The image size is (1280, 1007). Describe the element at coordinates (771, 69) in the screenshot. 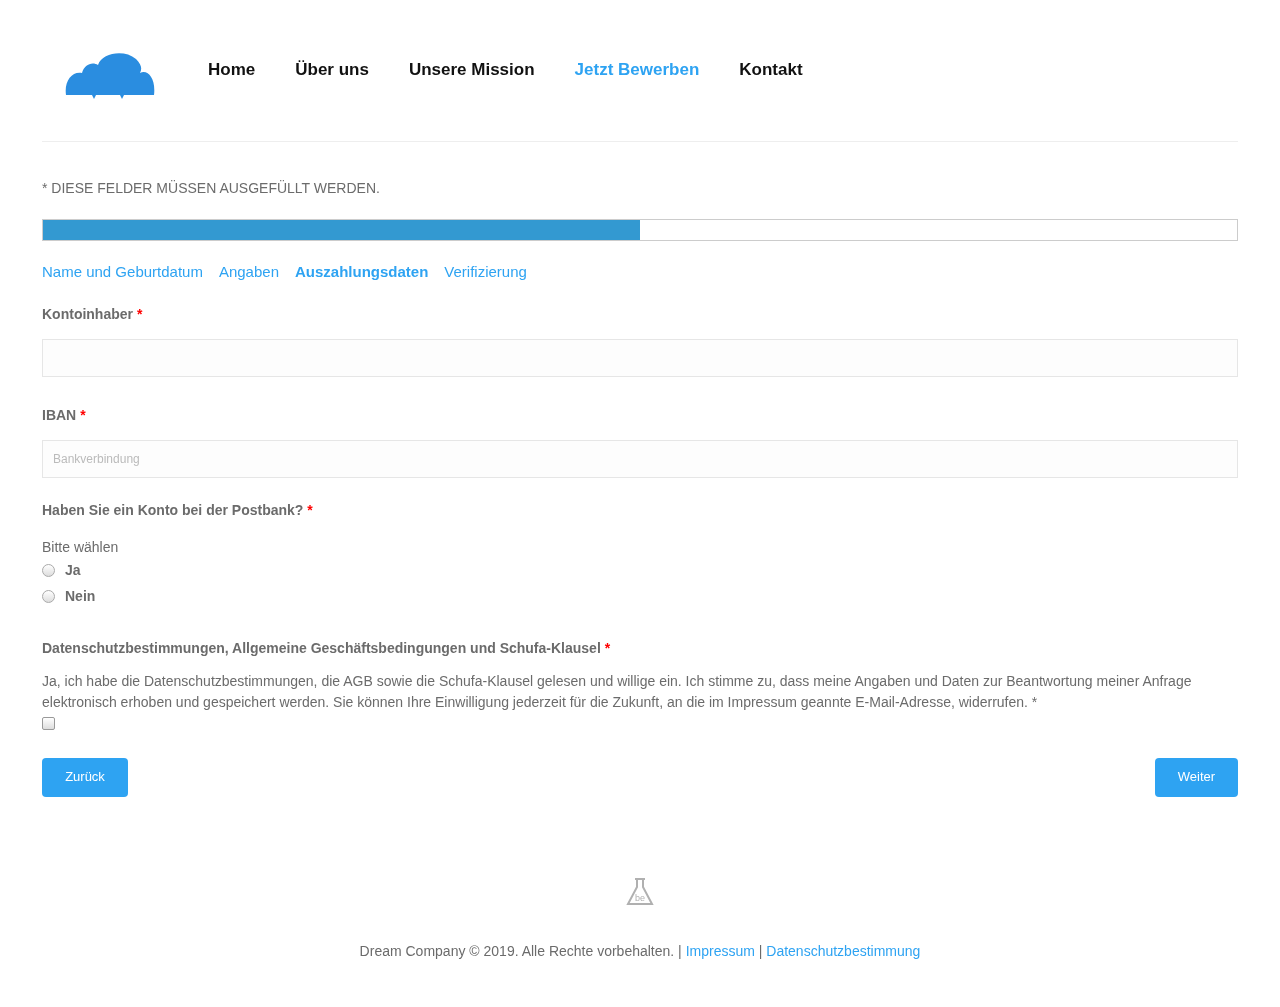

I see `nav-link: Kontakt` at that location.